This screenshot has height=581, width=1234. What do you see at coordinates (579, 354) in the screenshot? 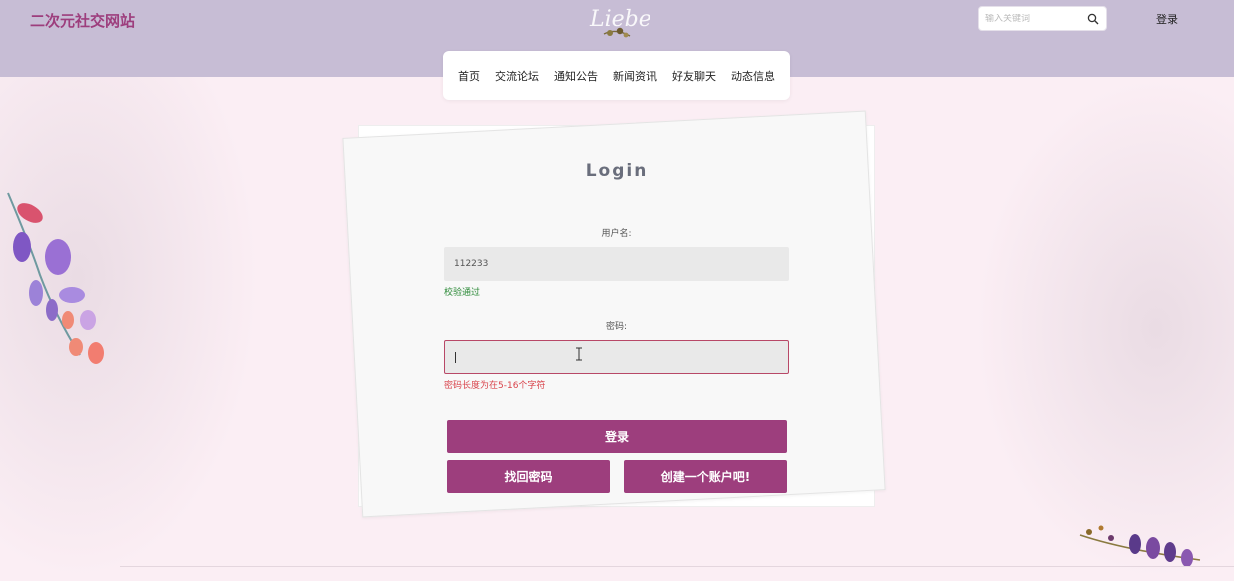
I see `text-cursor-icon` at bounding box center [579, 354].